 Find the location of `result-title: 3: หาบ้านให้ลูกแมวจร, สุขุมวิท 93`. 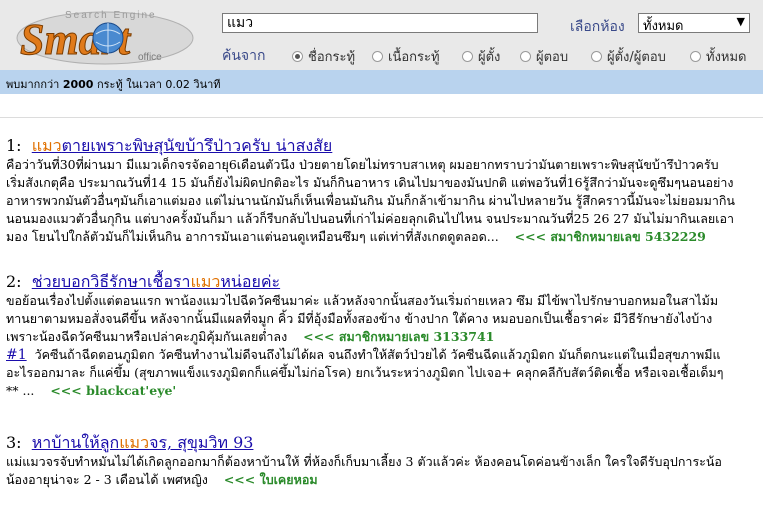

result-title: 3: หาบ้านให้ลูกแมวจร, สุขุมวิท 93 is located at coordinates (130, 442).